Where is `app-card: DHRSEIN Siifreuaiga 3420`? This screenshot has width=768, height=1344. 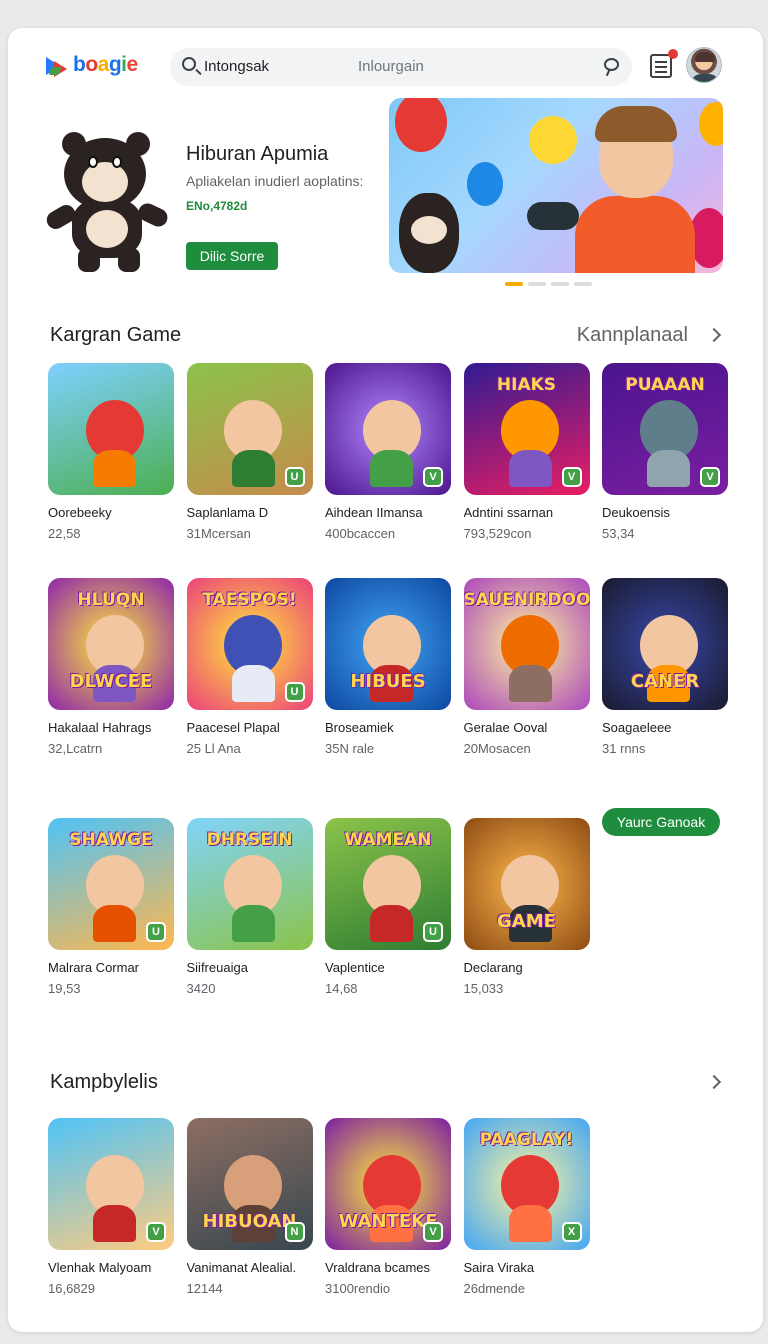
app-card: DHRSEIN Siifreuaiga 3420 is located at coordinates (250, 907).